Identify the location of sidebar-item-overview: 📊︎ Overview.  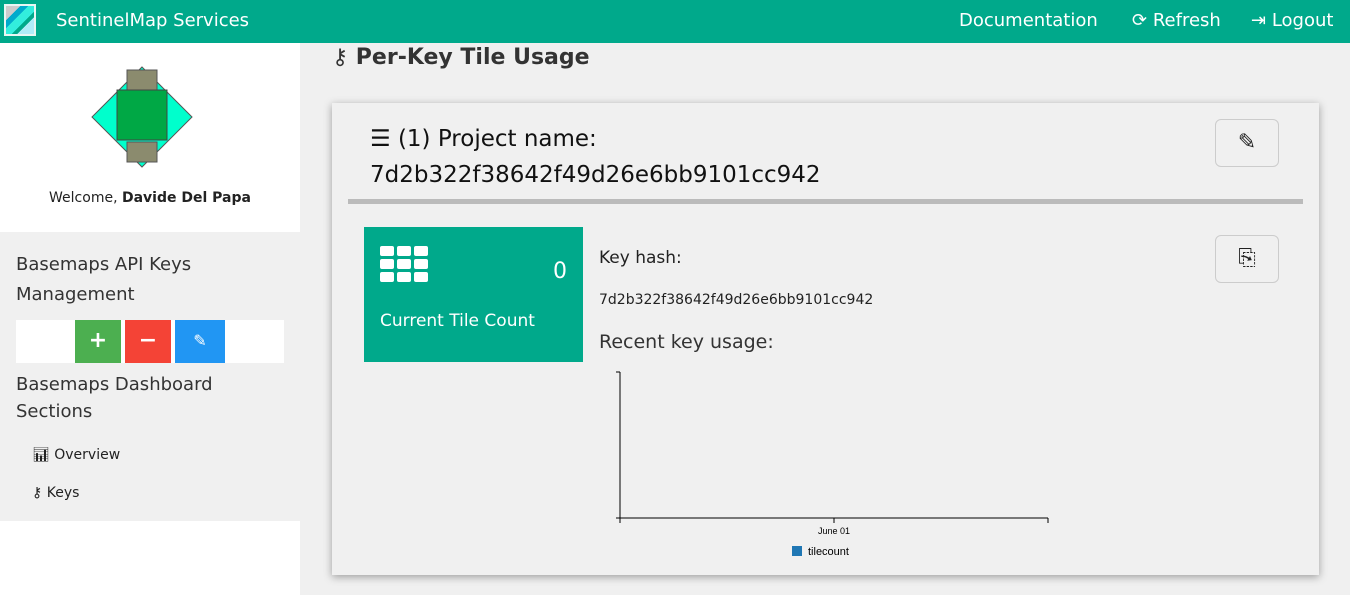
(76, 455).